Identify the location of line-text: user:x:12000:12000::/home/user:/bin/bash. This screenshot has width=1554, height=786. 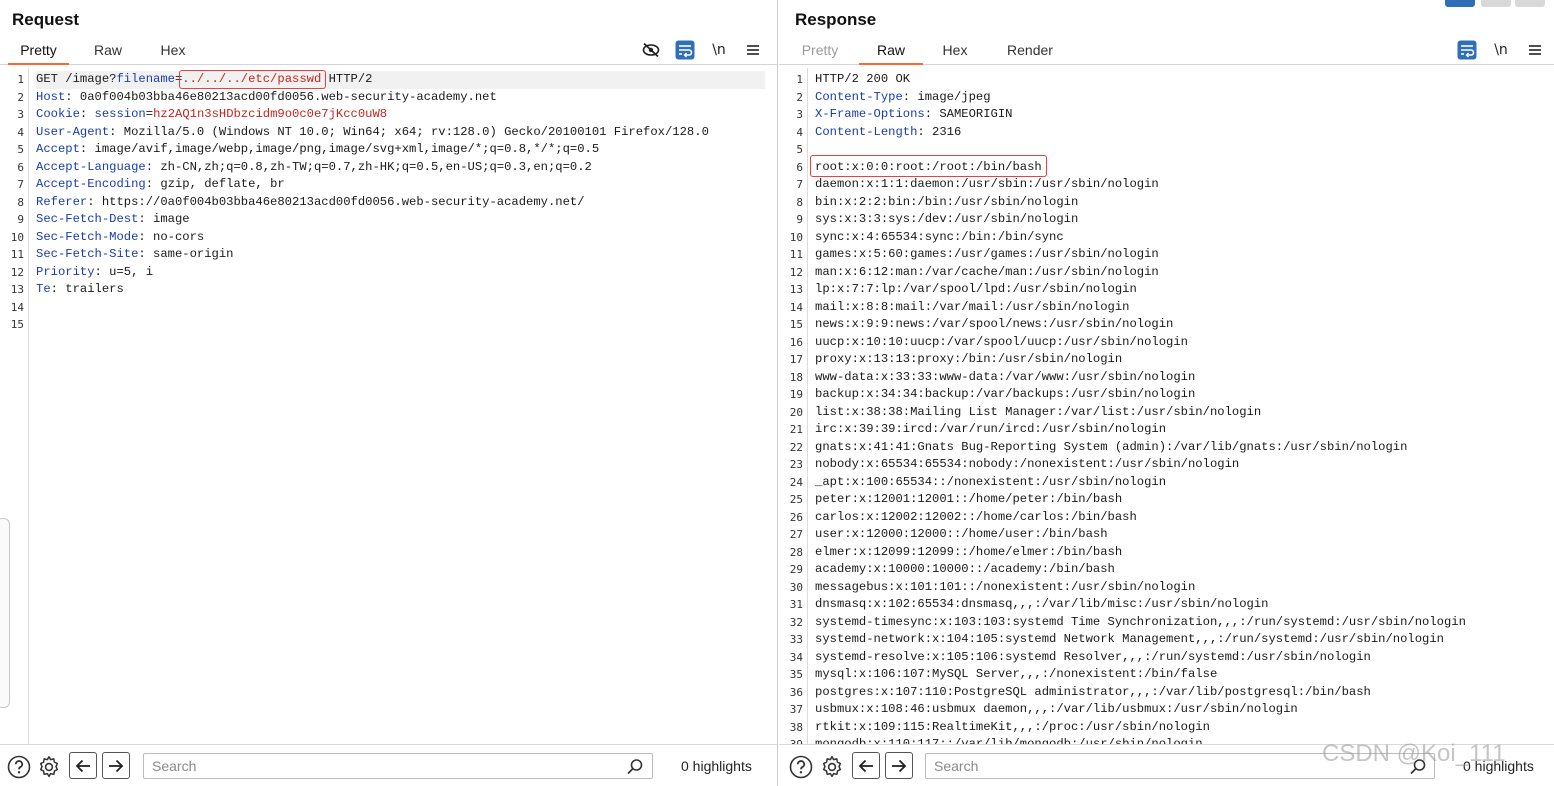
(961, 534).